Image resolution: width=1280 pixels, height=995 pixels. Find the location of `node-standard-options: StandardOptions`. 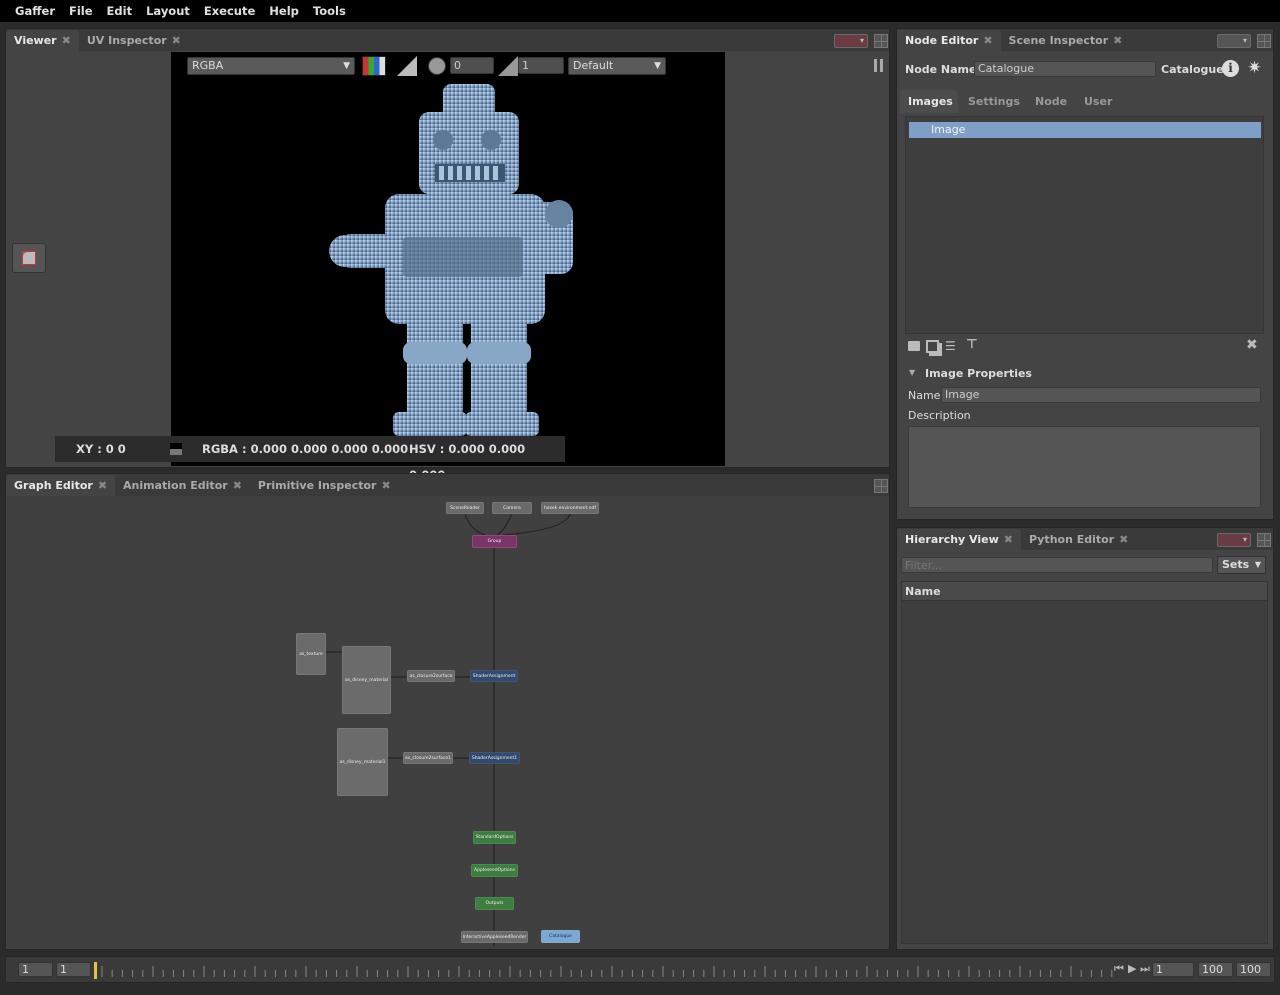

node-standard-options: StandardOptions is located at coordinates (494, 837).